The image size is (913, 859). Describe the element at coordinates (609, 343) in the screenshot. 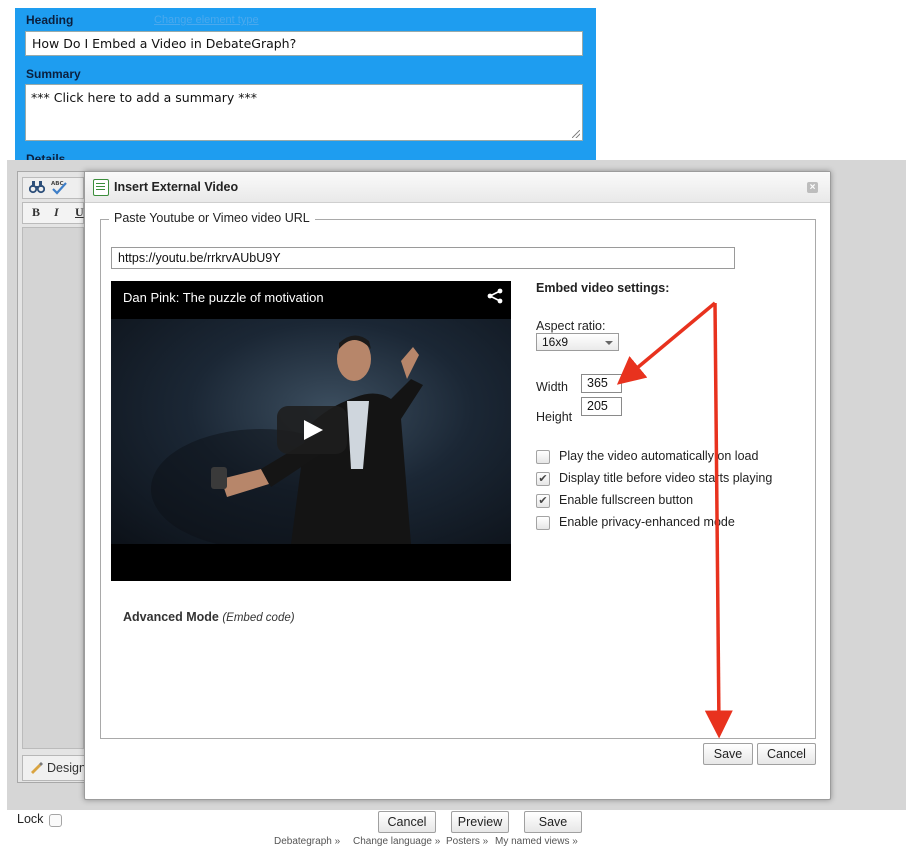

I see `chevron-down-icon` at that location.